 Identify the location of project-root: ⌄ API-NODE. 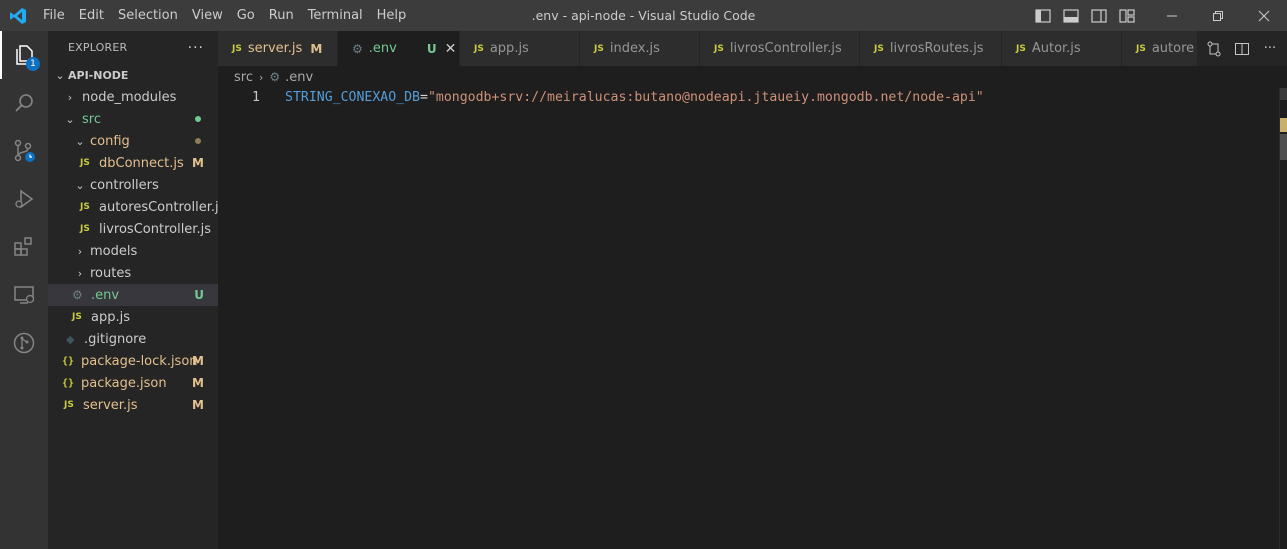
(133, 75).